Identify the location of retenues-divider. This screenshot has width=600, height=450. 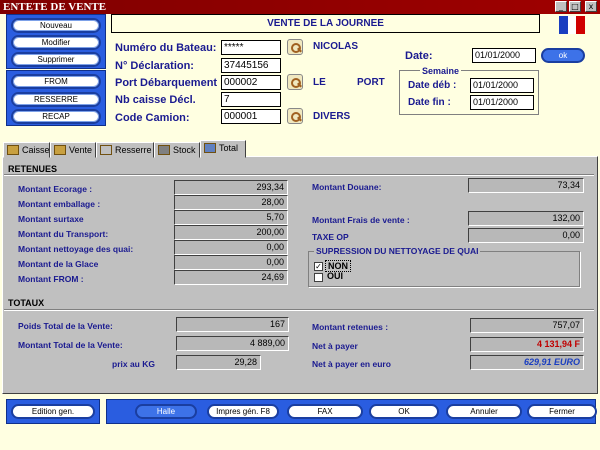
(299, 175).